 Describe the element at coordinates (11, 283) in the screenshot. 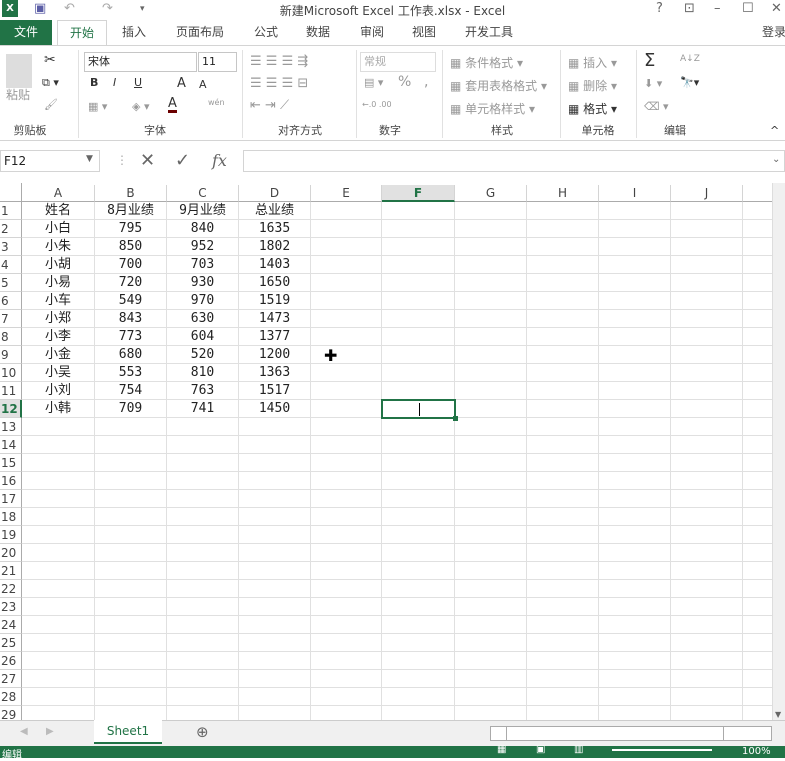

I see `row-header: 5` at that location.